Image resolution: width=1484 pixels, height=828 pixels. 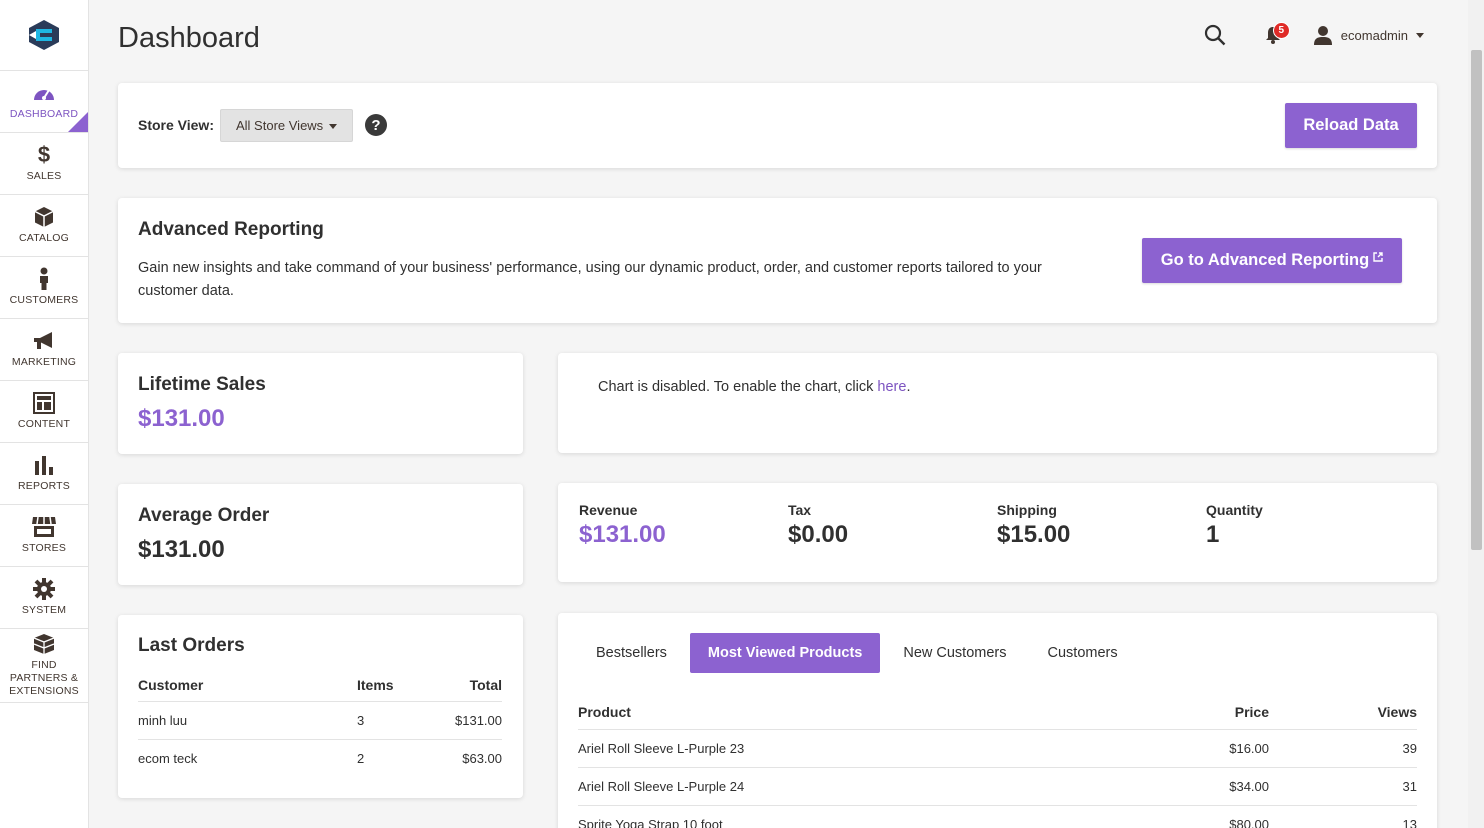 I want to click on notifications-button: 5, so click(x=1274, y=35).